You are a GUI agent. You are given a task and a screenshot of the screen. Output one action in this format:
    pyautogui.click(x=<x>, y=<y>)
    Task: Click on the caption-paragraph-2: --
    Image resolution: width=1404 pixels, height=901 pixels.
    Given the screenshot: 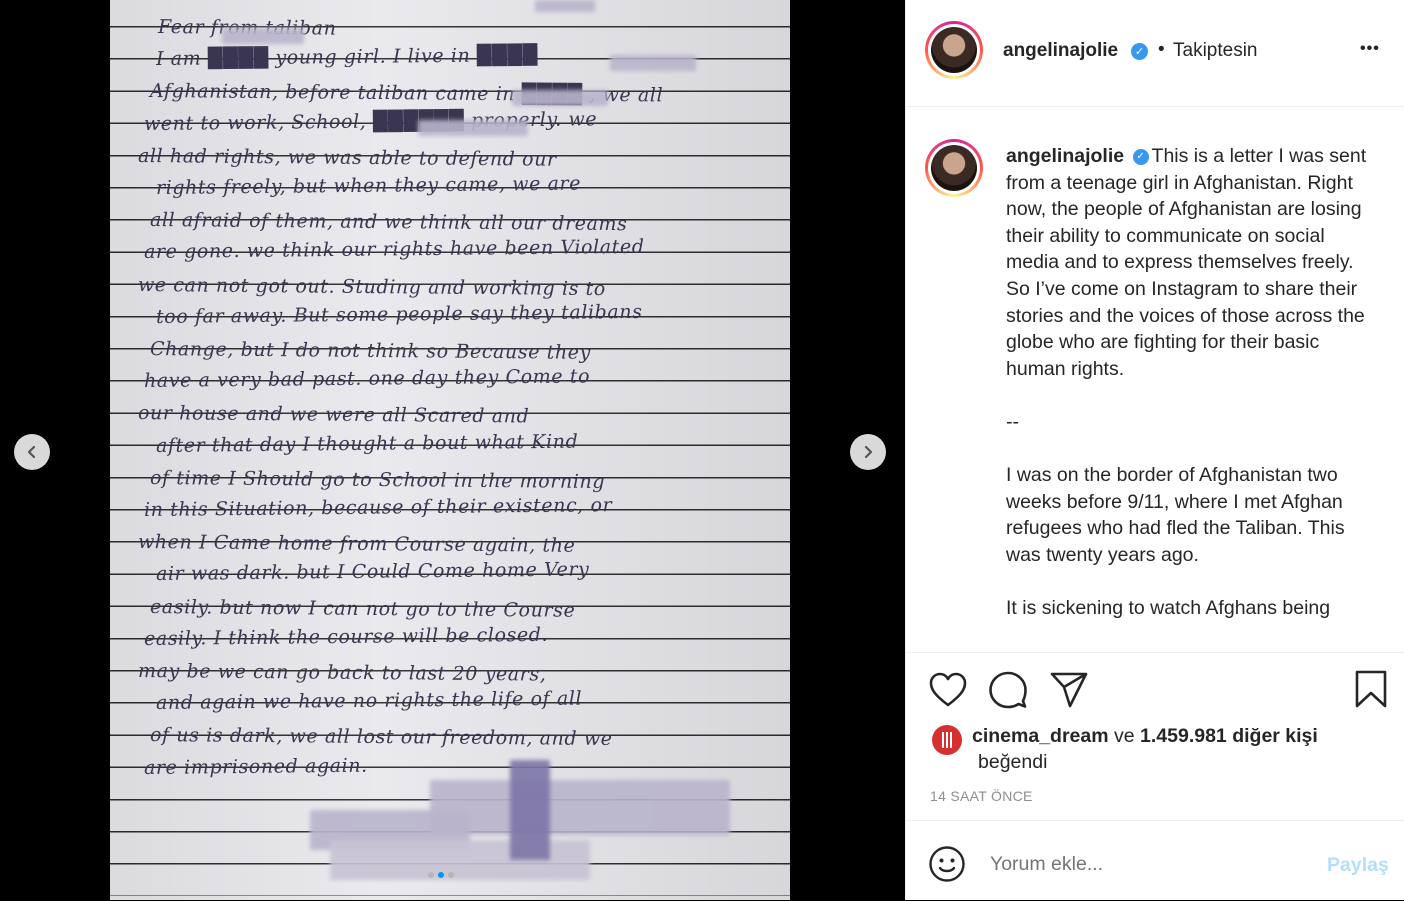 What is the action you would take?
    pyautogui.click(x=1012, y=421)
    